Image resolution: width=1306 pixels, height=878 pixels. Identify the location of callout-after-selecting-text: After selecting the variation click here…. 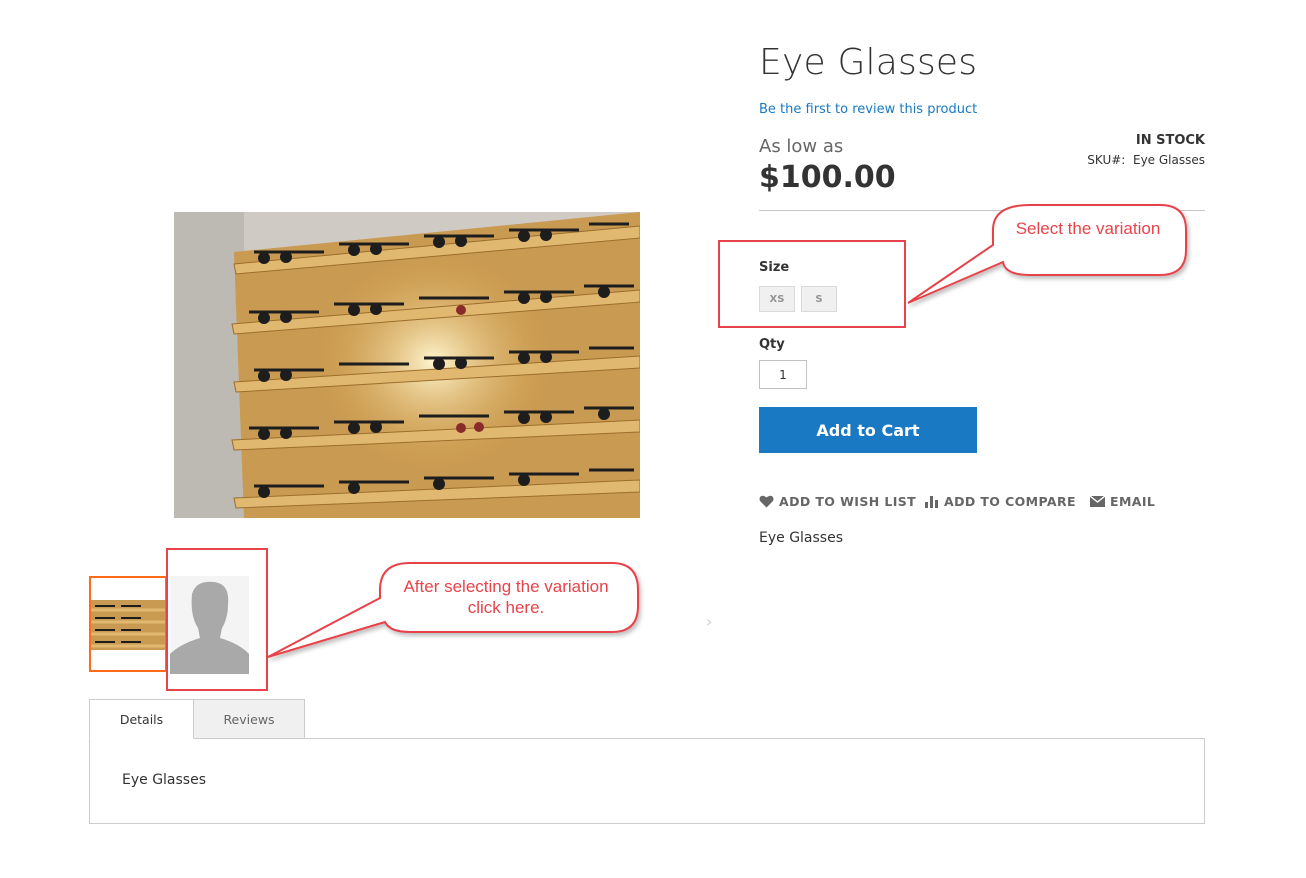
(506, 597).